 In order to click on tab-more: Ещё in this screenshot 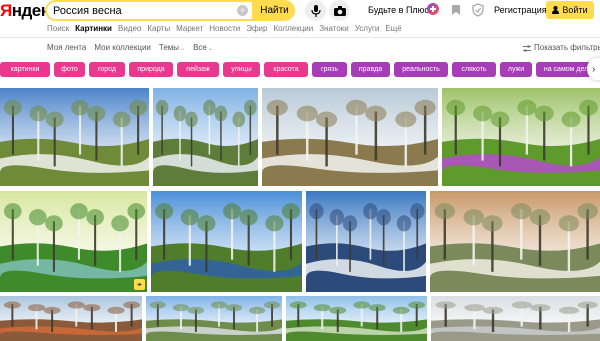, I will do `click(393, 29)`.